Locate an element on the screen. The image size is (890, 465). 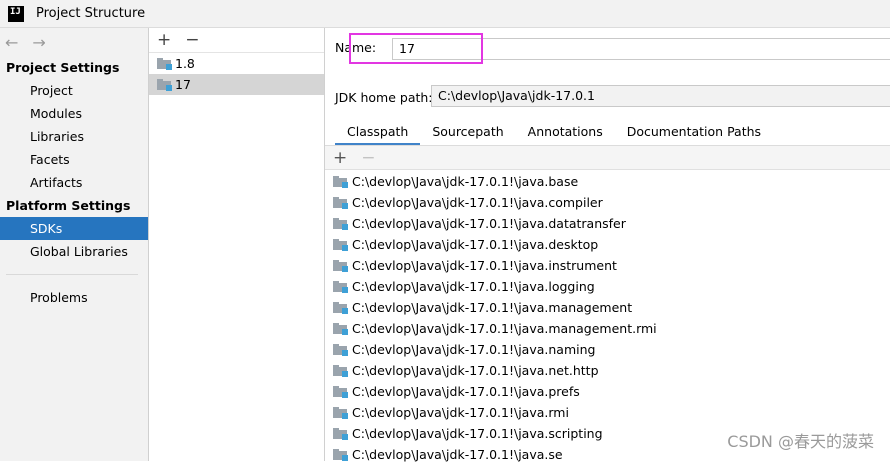
jdk-home-path-field: C:\devlop\Java\jdk-17.0.1 is located at coordinates (660, 96).